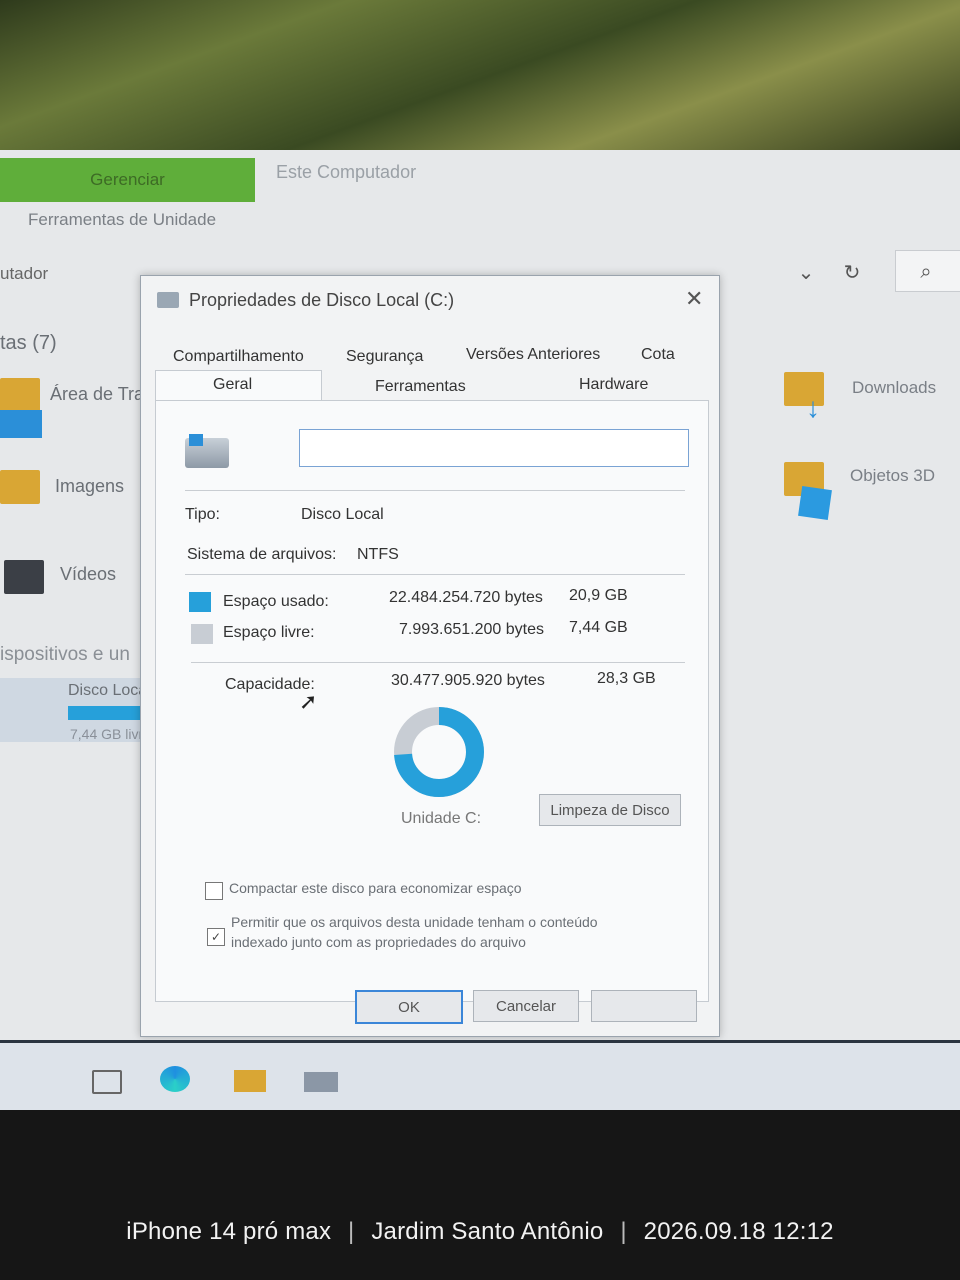  I want to click on used-space-gb: 20,9 GB, so click(598, 595).